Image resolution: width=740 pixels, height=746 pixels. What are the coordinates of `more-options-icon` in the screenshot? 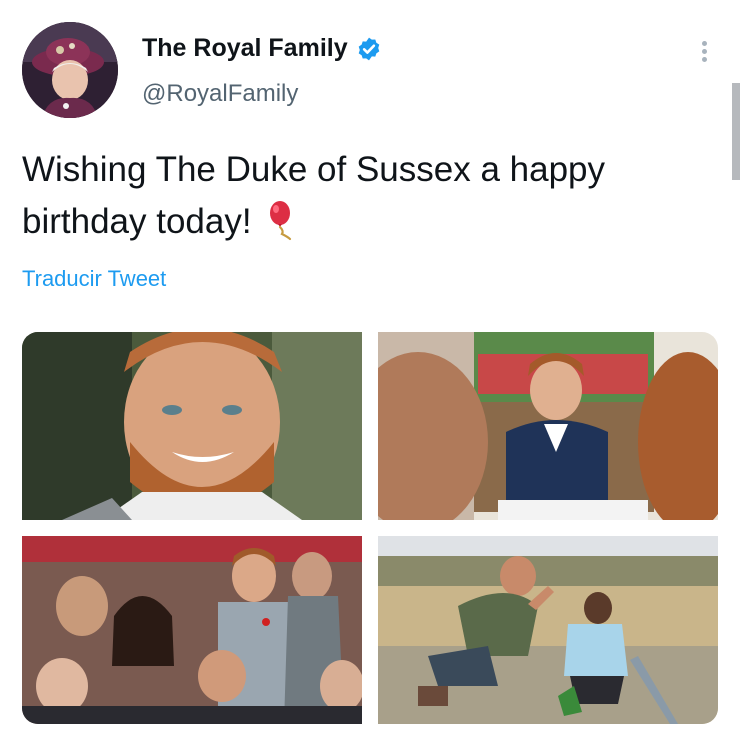 It's located at (704, 52).